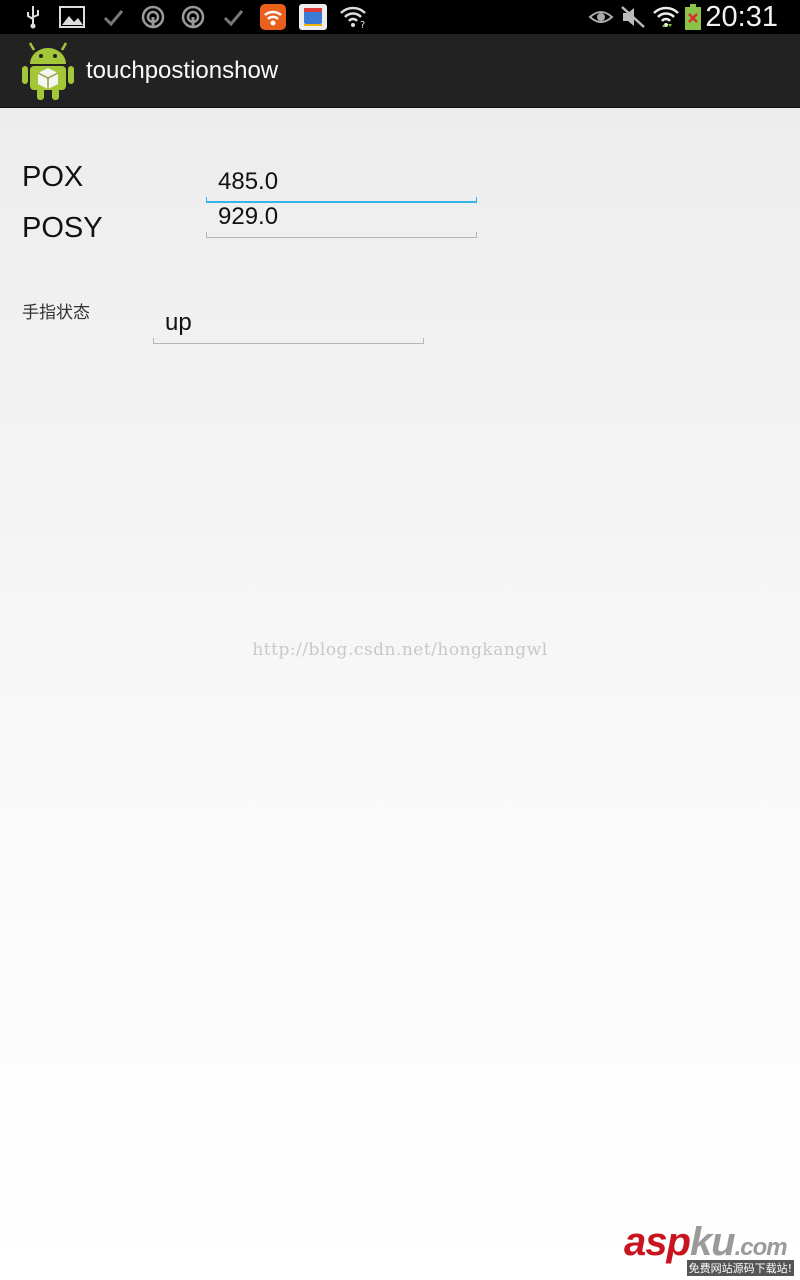 The image size is (800, 1280). I want to click on image-icon, so click(72, 17).